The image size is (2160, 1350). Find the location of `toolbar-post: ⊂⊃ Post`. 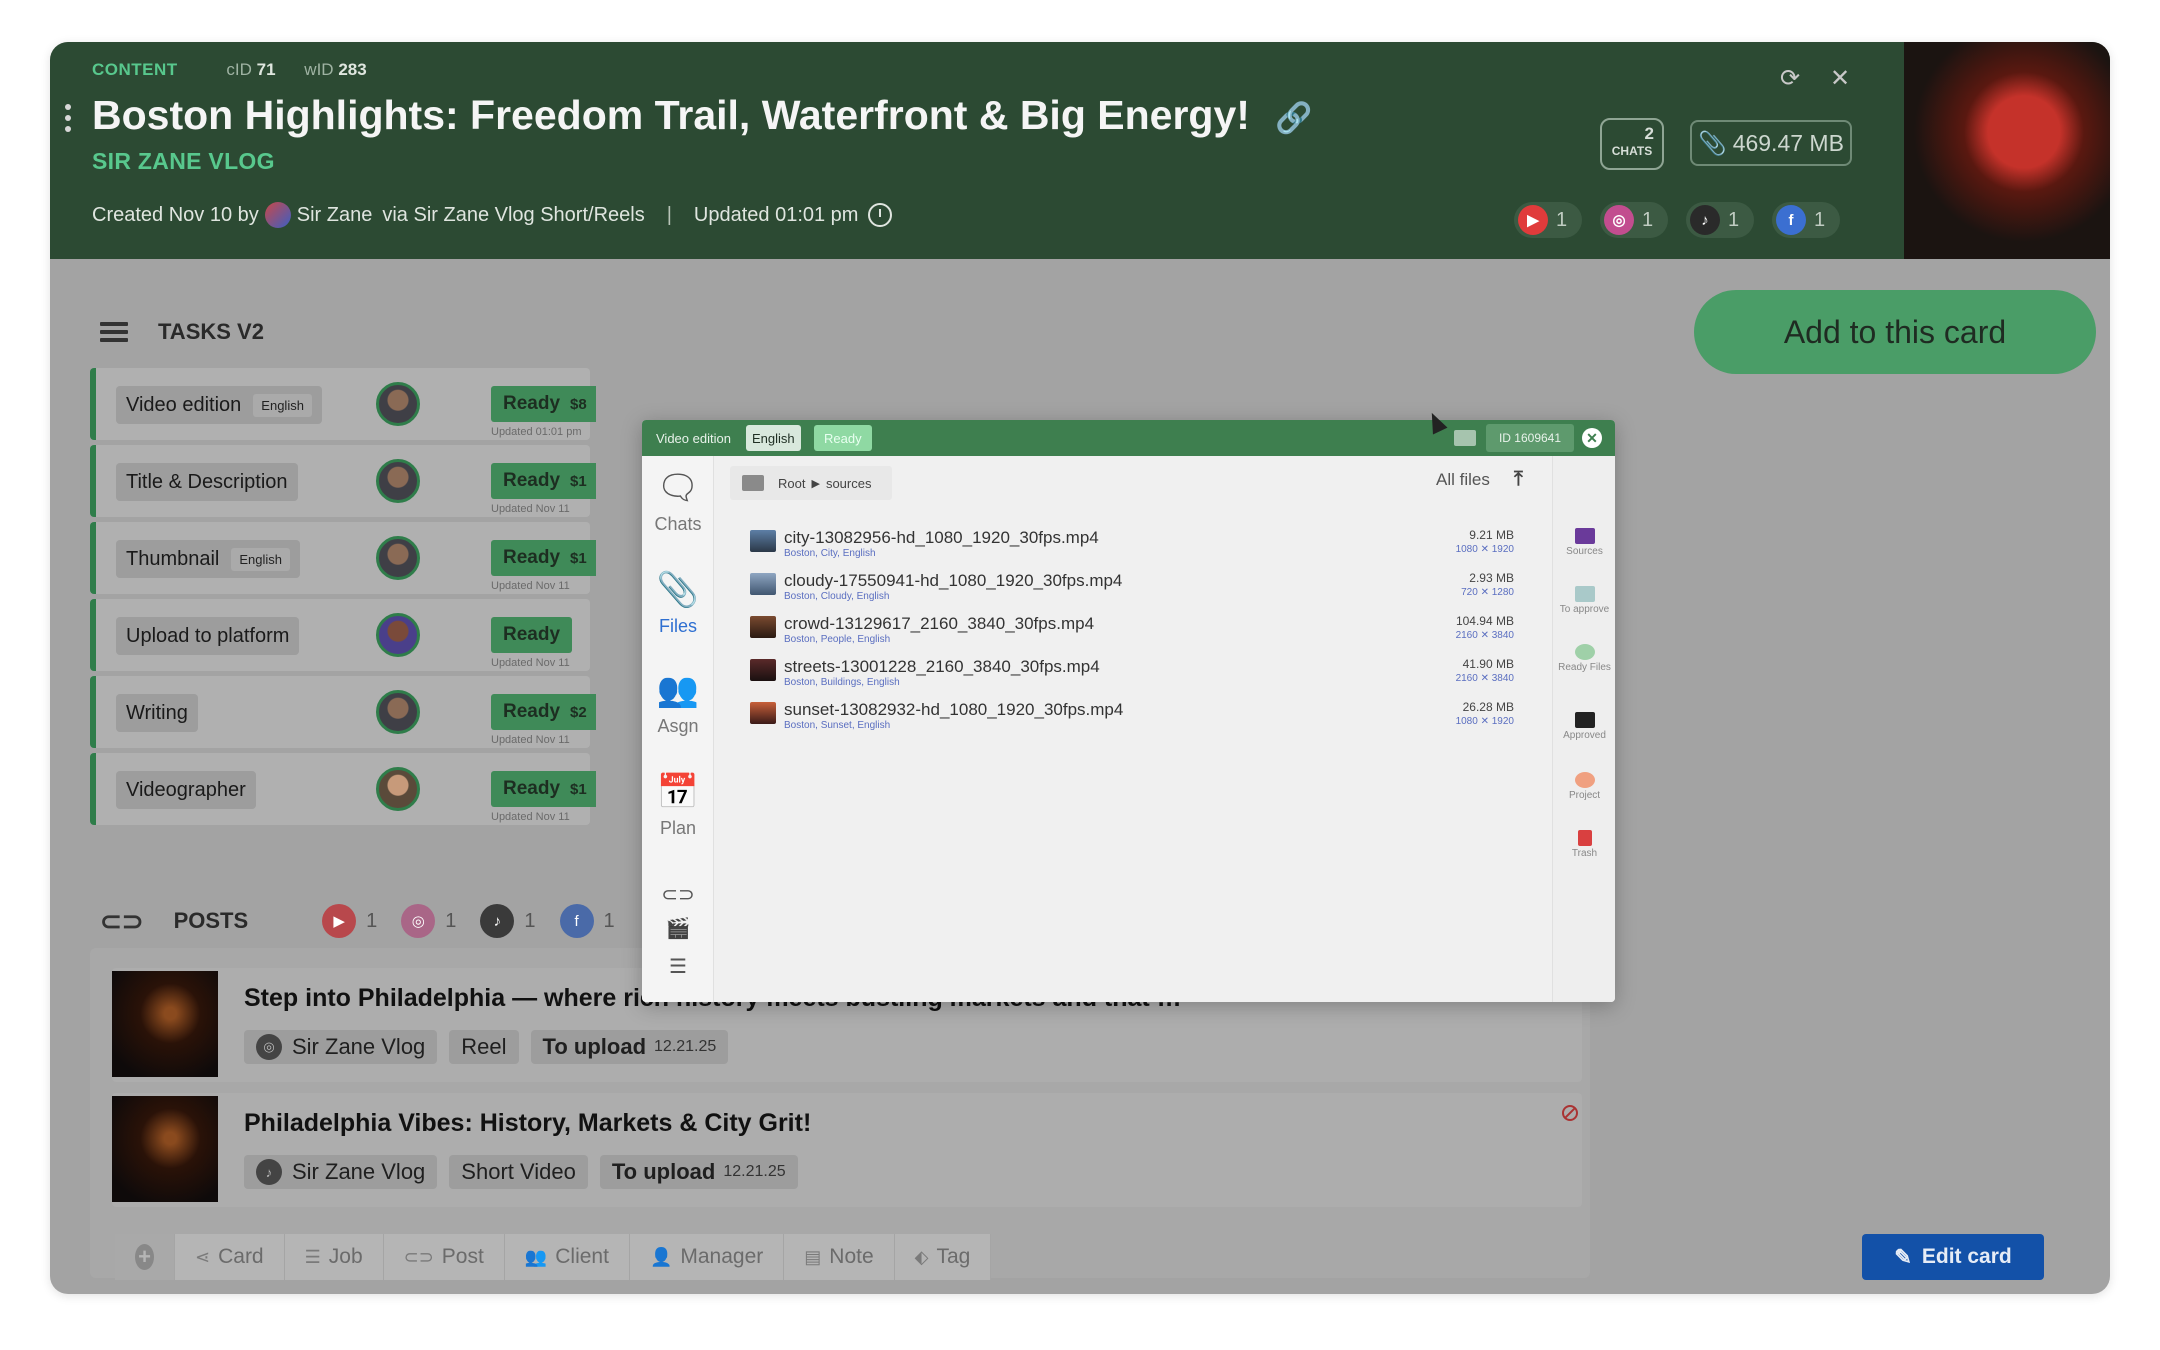

toolbar-post: ⊂⊃ Post is located at coordinates (444, 1257).